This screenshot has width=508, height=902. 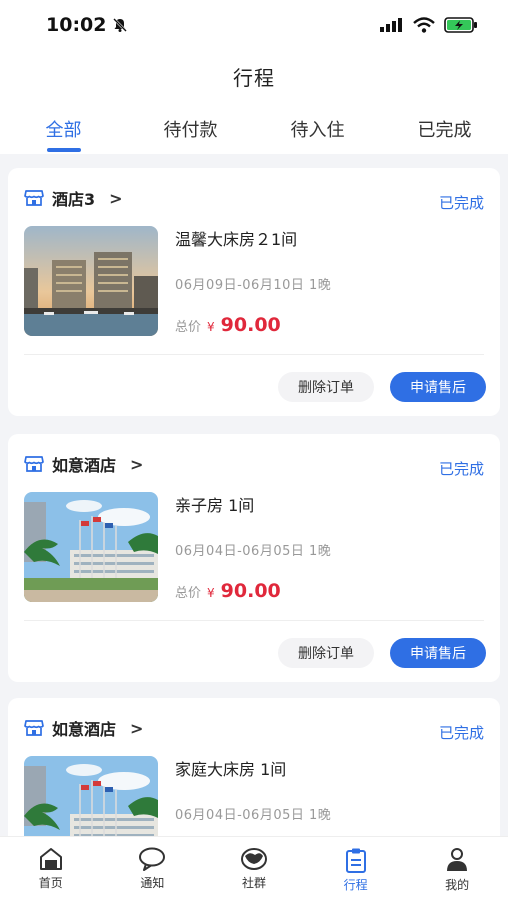 I want to click on bottom-tab-bar: 首页 通知 社群 行程 我的, so click(x=254, y=869).